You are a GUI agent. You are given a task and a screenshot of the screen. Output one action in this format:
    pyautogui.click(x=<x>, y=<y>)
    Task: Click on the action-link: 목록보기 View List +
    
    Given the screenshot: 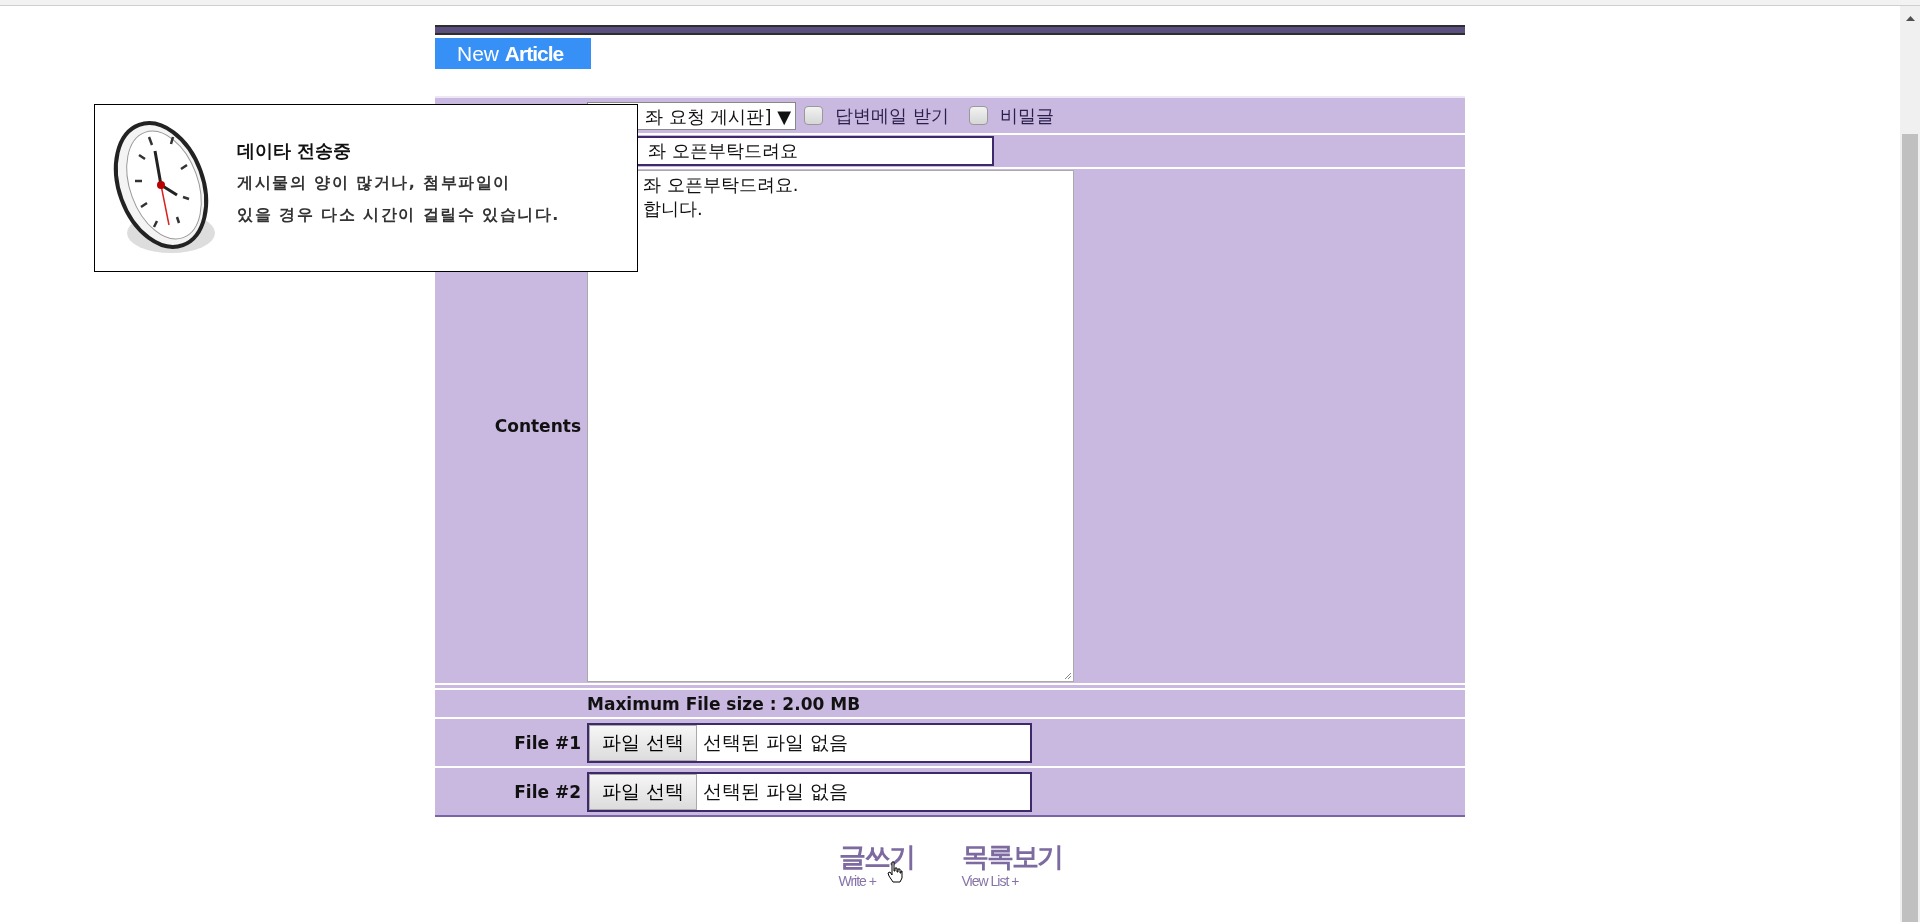 What is the action you would take?
    pyautogui.click(x=1011, y=864)
    